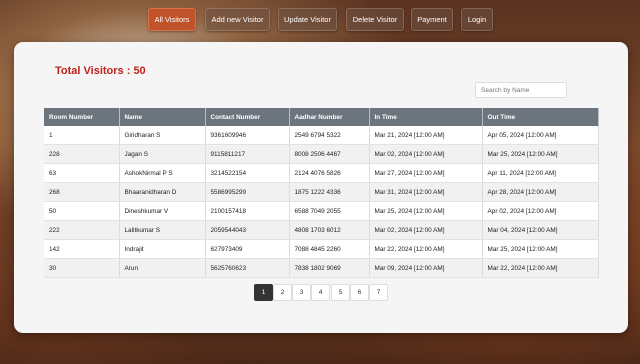 The image size is (640, 364). I want to click on nav-add-visitor-button: Add new Visitor, so click(237, 19).